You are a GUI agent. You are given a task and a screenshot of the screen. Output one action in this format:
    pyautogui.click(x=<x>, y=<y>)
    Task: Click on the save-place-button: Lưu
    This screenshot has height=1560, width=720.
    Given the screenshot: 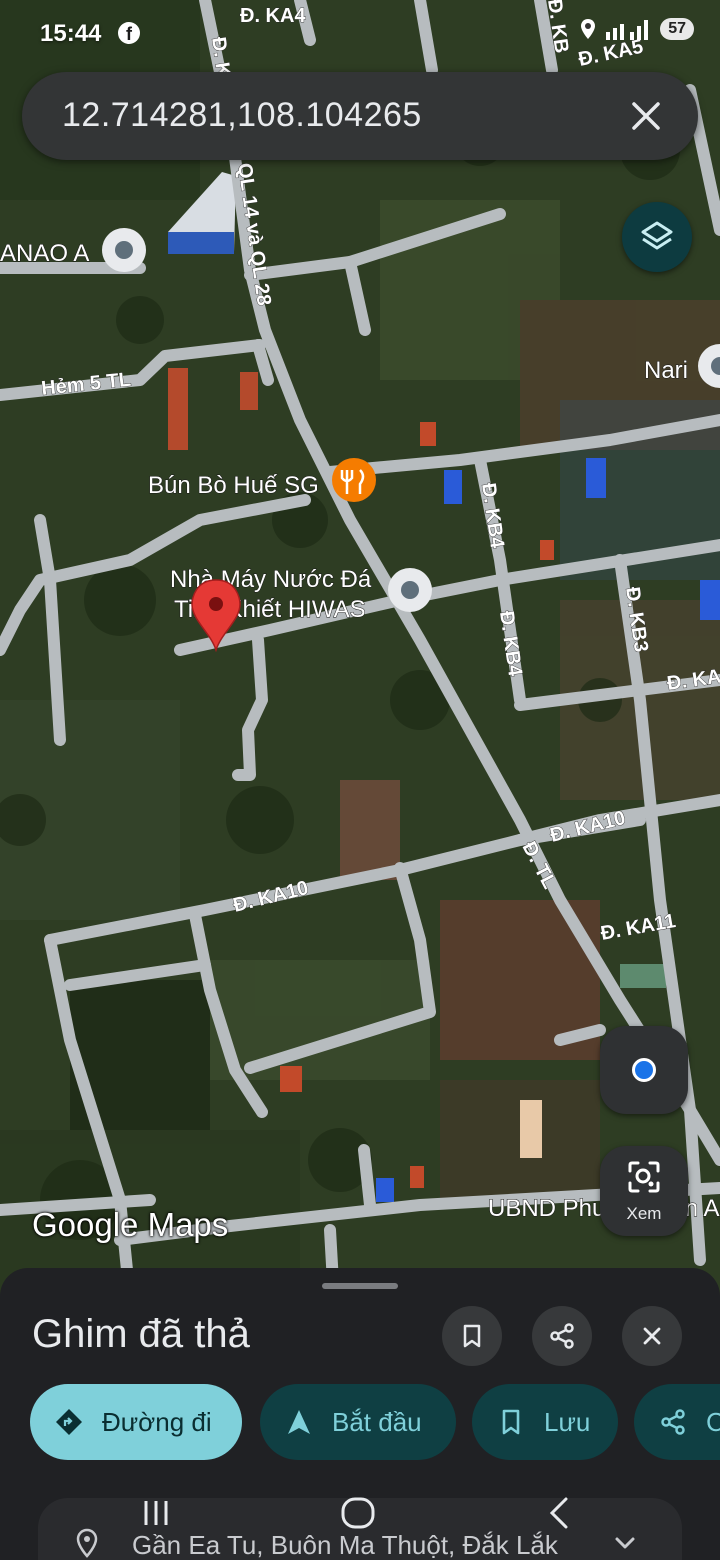 What is the action you would take?
    pyautogui.click(x=545, y=1422)
    